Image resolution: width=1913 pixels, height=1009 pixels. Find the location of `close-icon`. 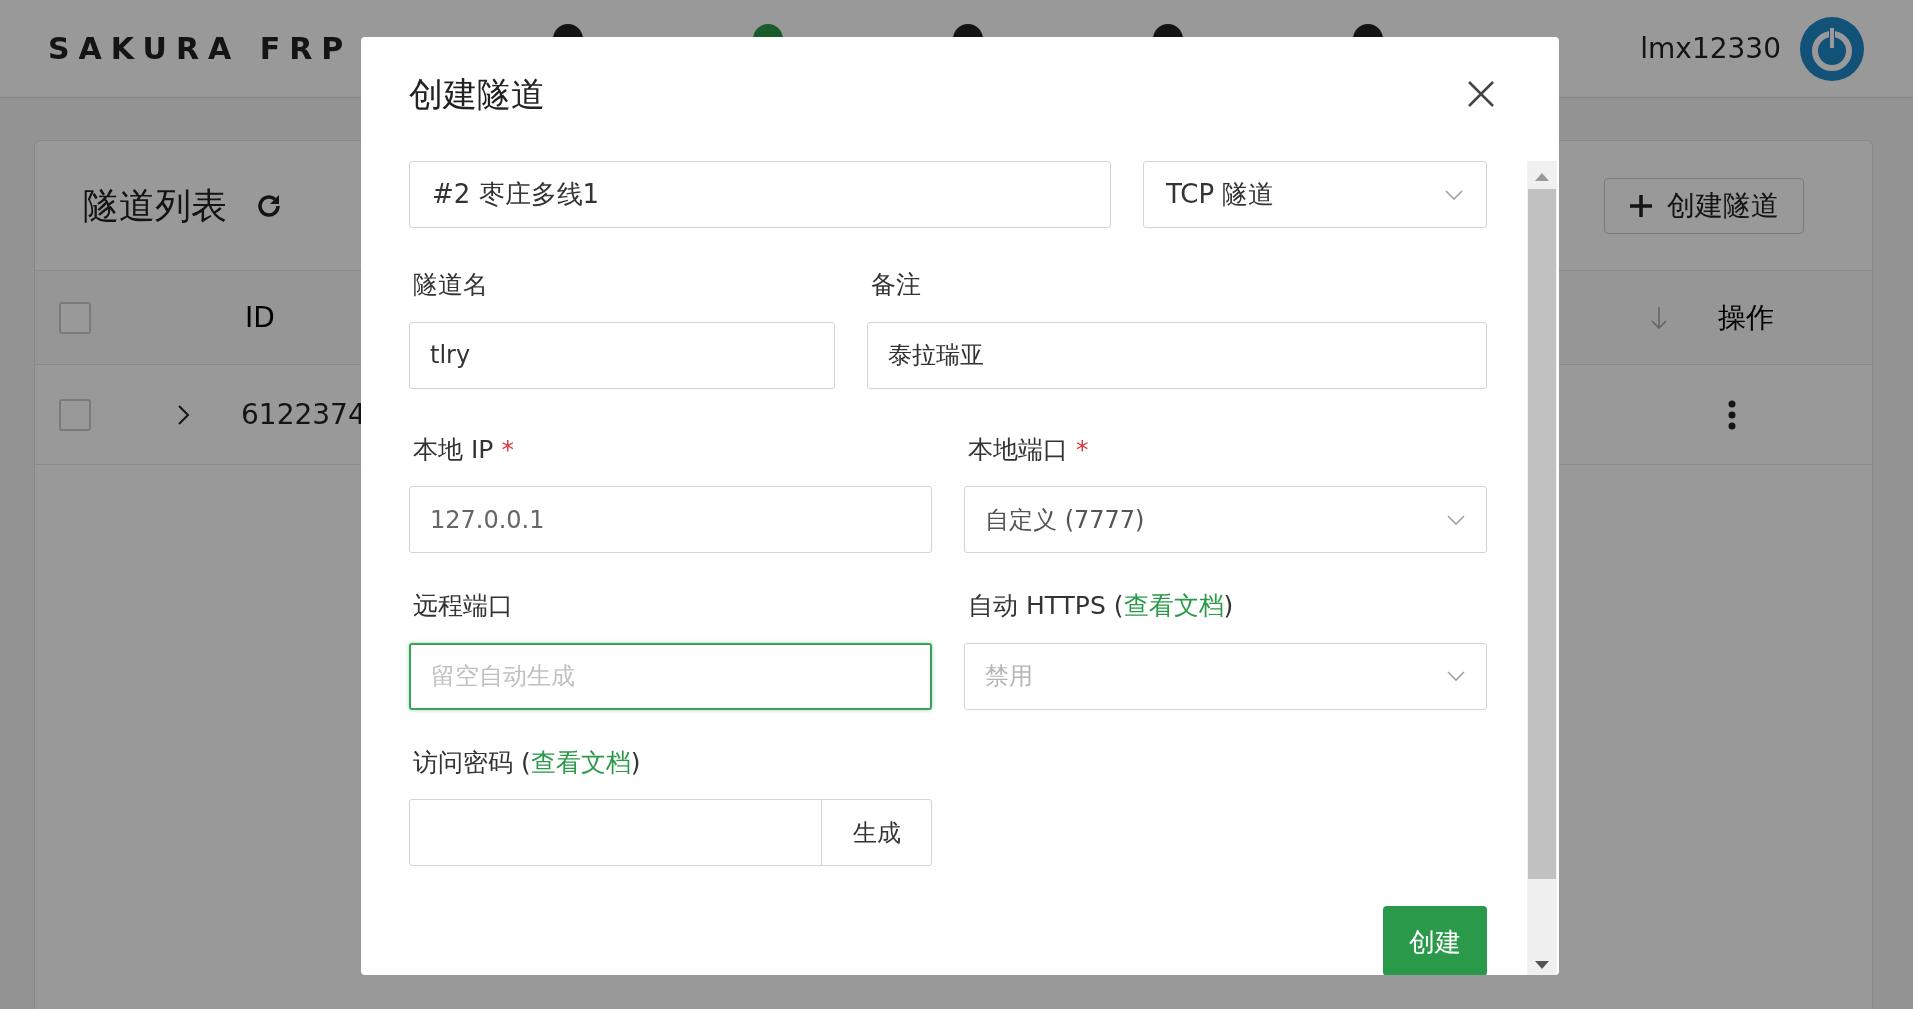

close-icon is located at coordinates (1481, 94).